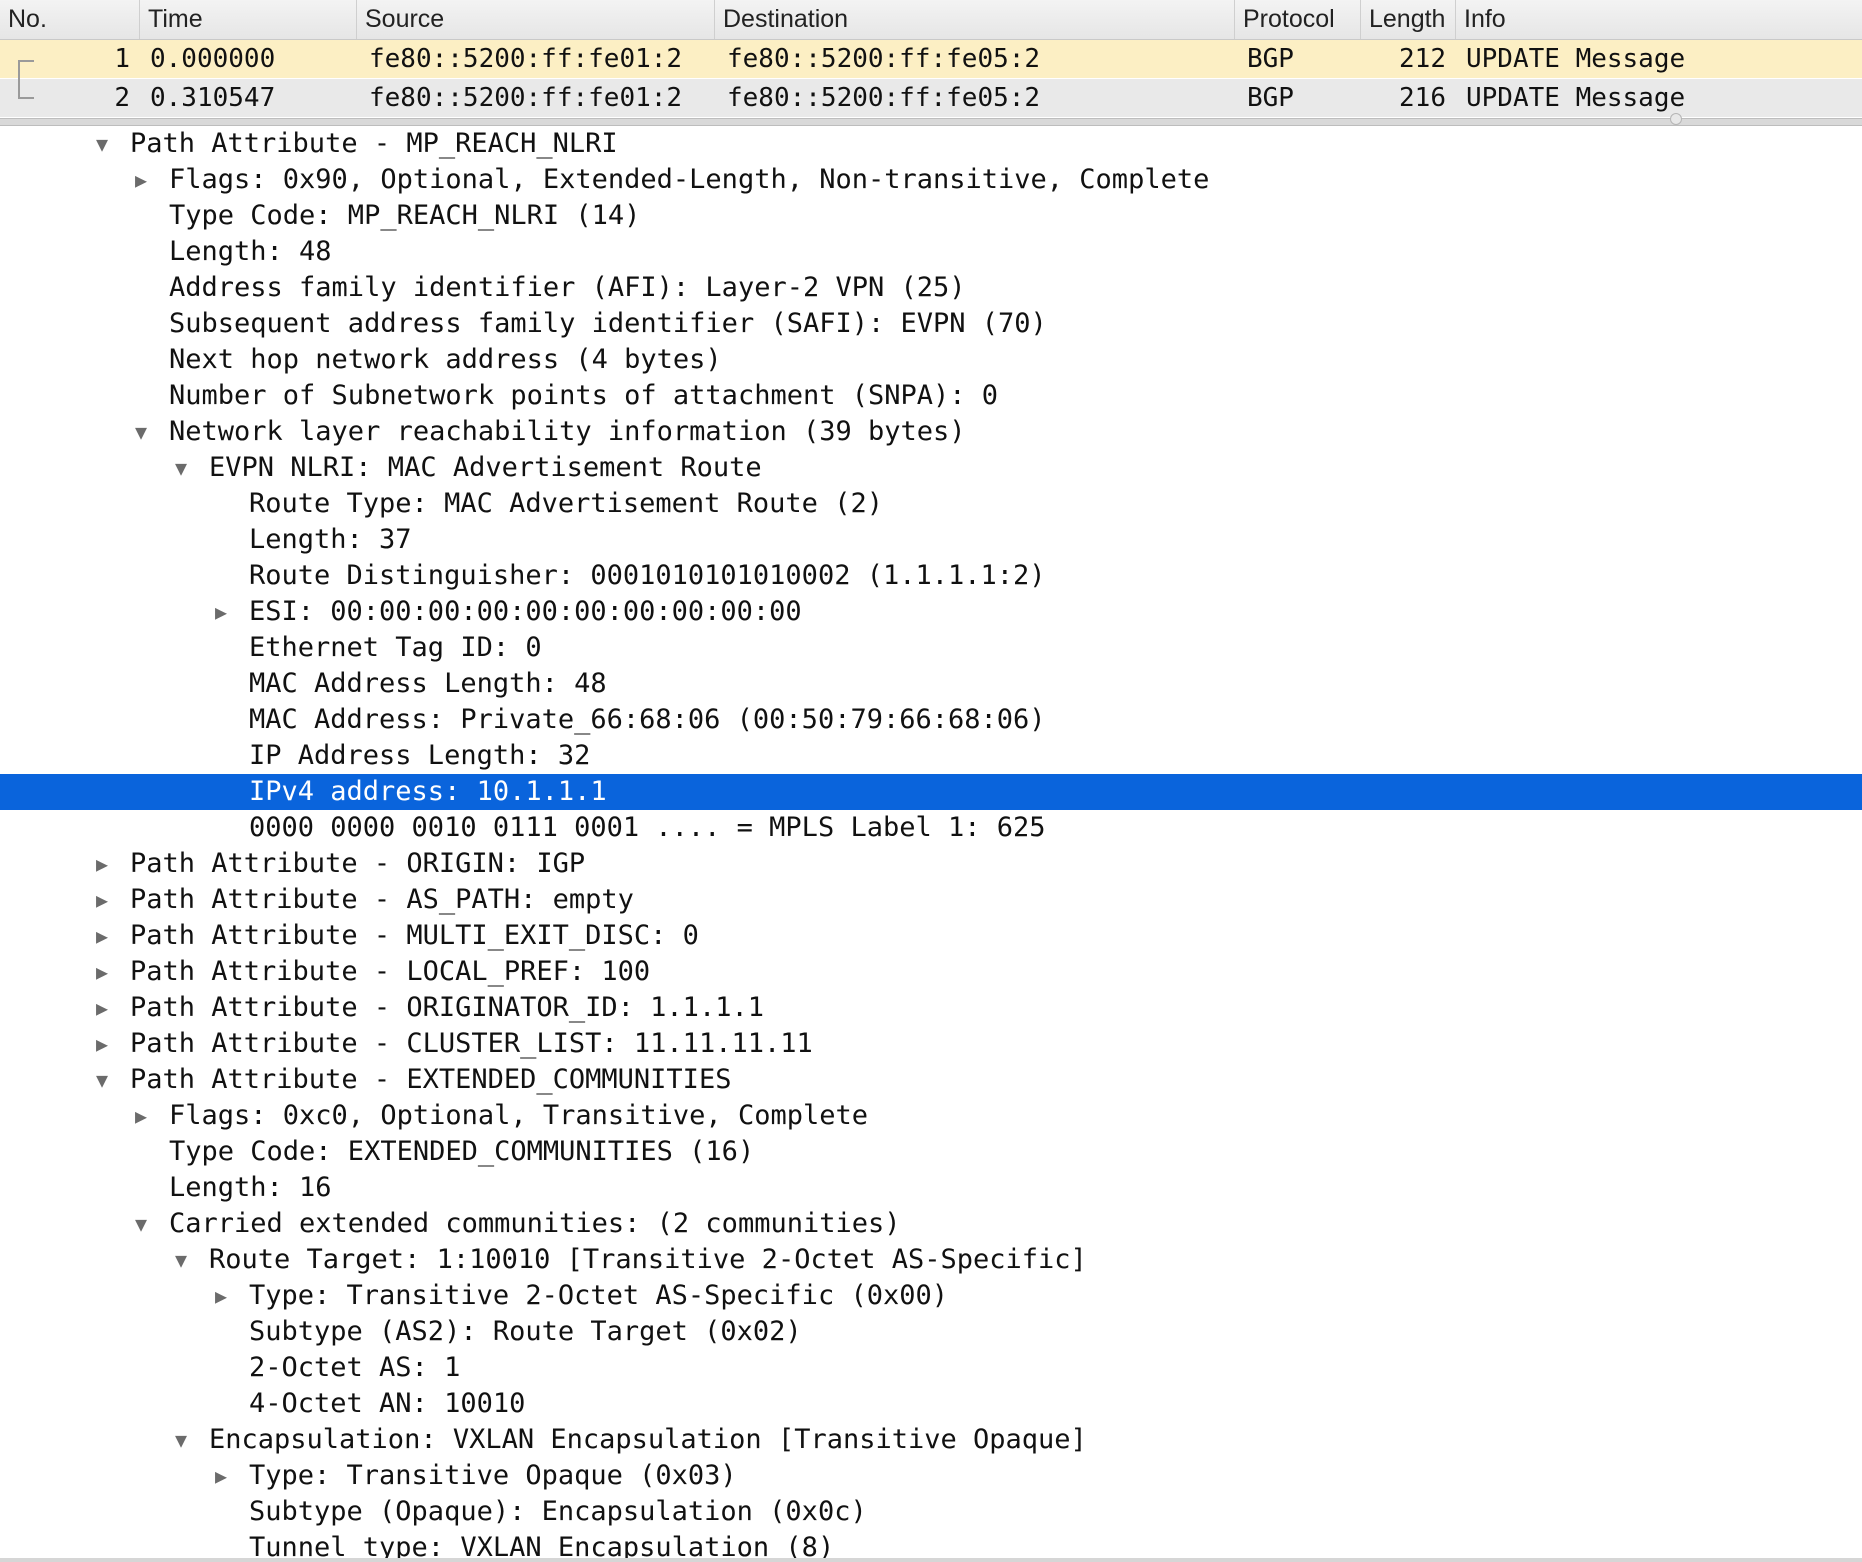  I want to click on tree-row: 4-Octet AN: 10010, so click(931, 1404).